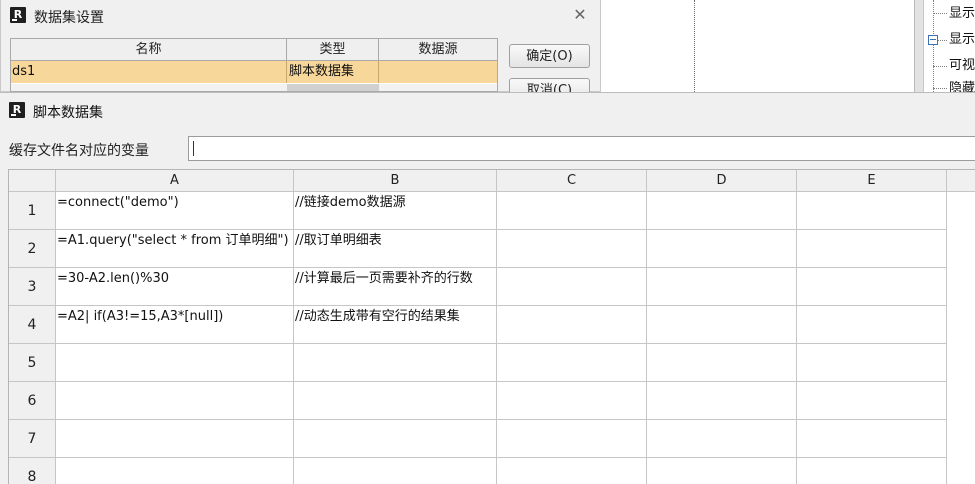  I want to click on cell-b3: //计算最后一页需要补齐的行数, so click(395, 287).